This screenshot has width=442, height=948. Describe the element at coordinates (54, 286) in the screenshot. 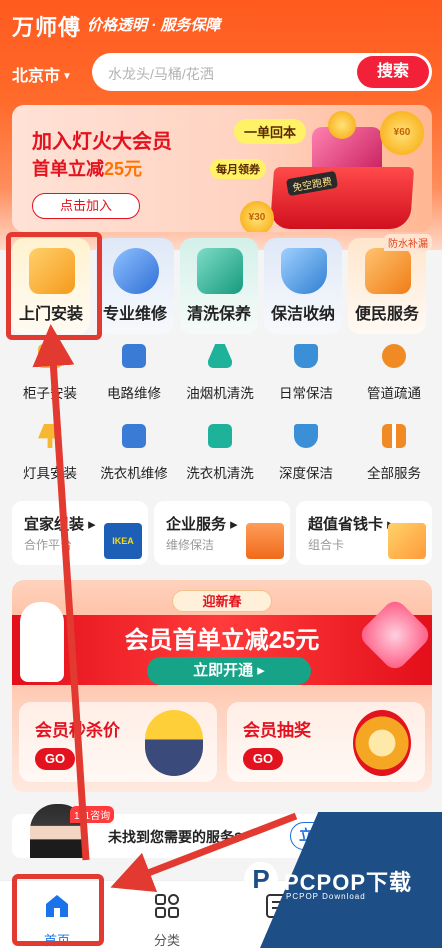

I see `highlight-box-install` at that location.